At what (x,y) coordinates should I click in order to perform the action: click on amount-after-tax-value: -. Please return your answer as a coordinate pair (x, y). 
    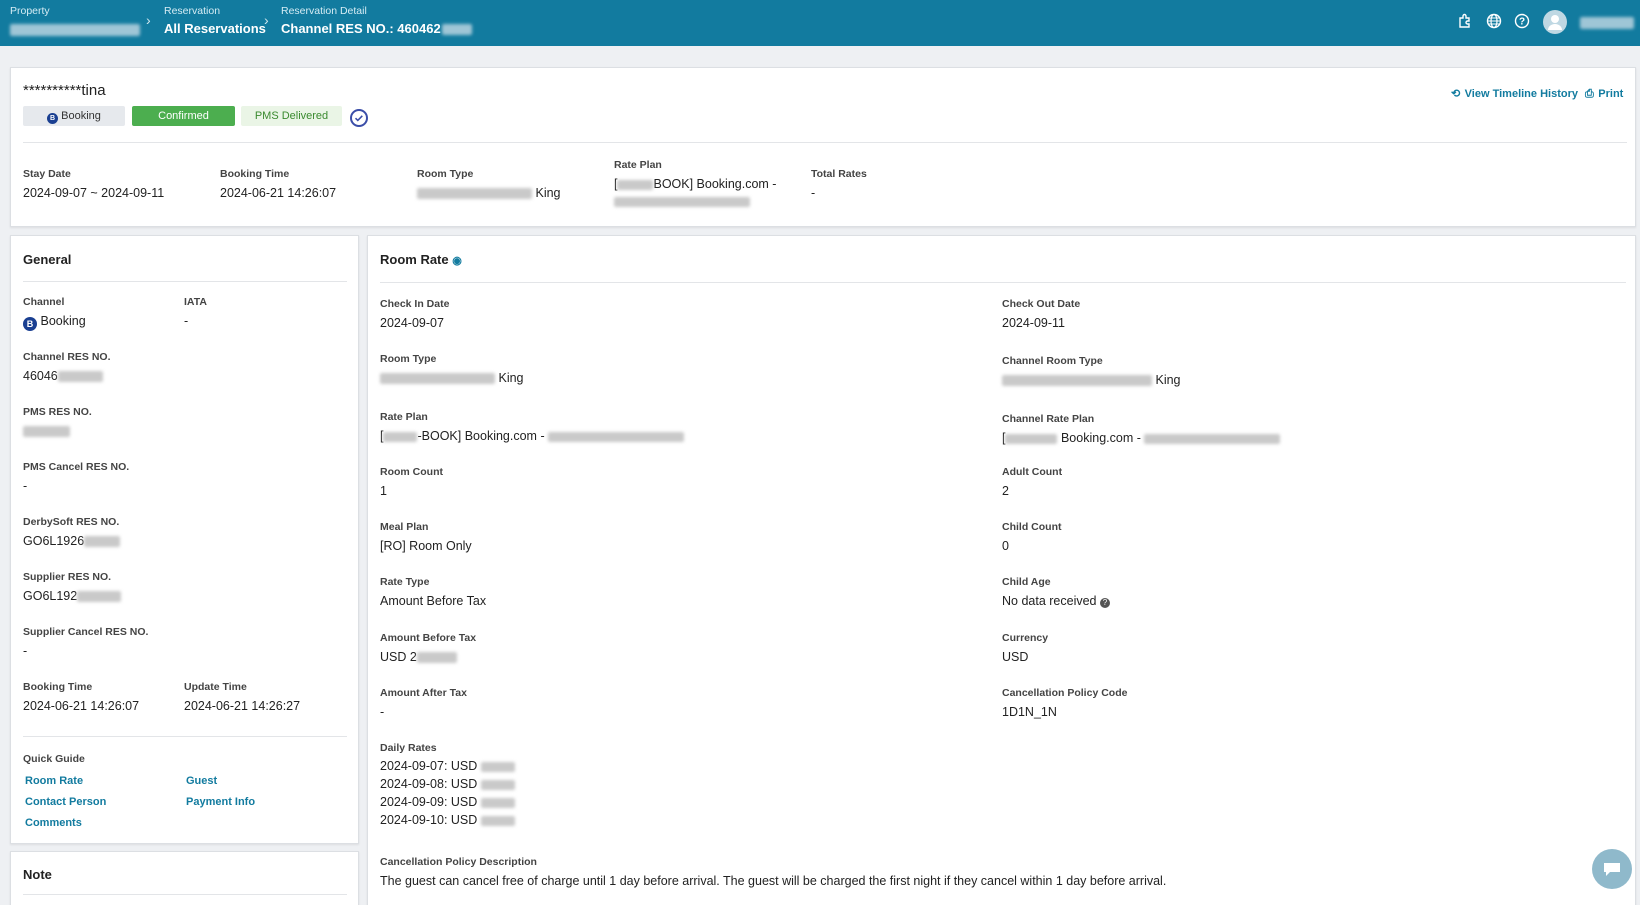
    Looking at the image, I should click on (382, 712).